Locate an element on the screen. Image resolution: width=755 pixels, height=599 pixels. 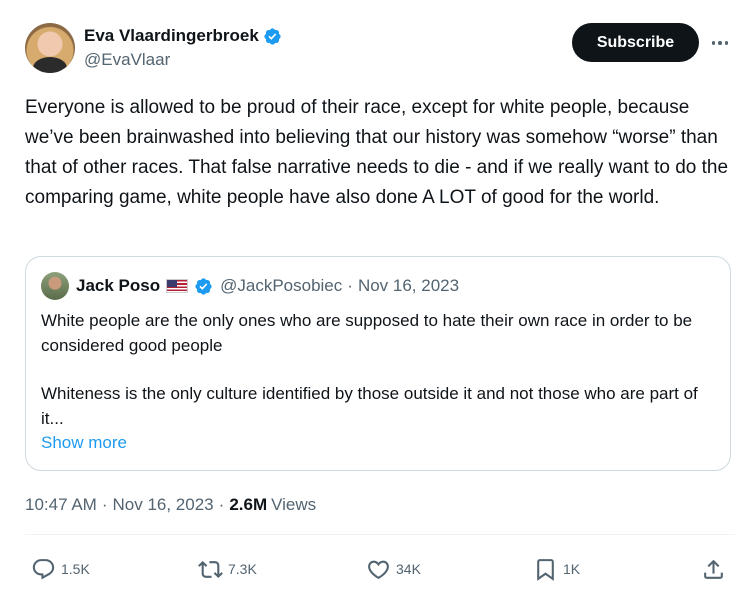
more-icon is located at coordinates (720, 43).